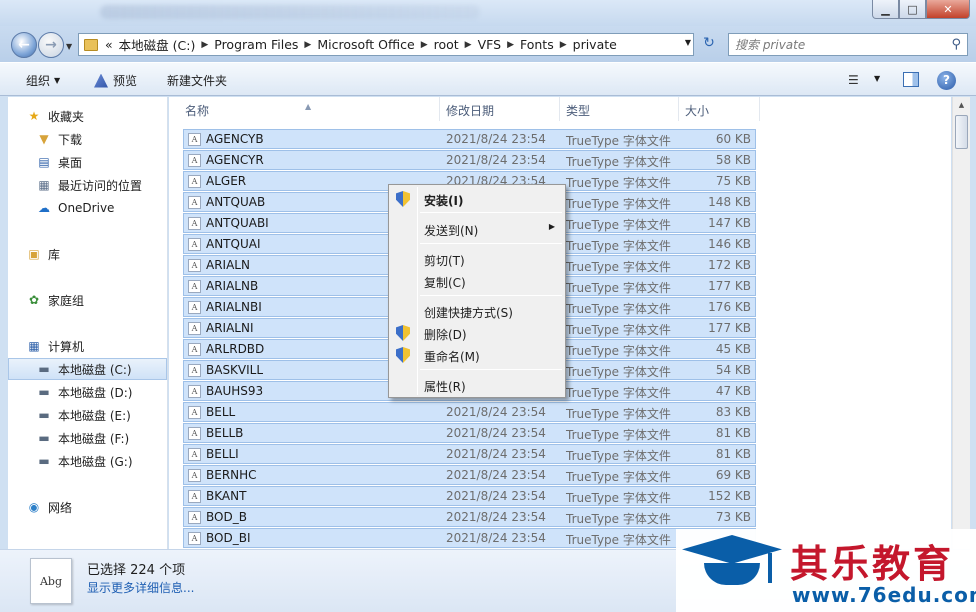 Image resolution: width=976 pixels, height=612 pixels. Describe the element at coordinates (86, 208) in the screenshot. I see `sidebar-item-label: OneDrive` at that location.